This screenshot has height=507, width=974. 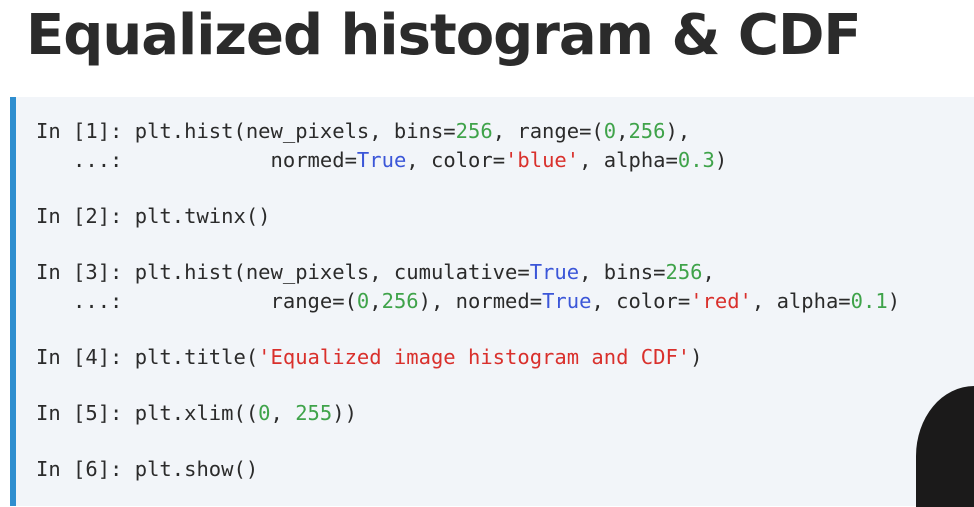 I want to click on code-token: plt.twinx(), so click(x=202, y=216).